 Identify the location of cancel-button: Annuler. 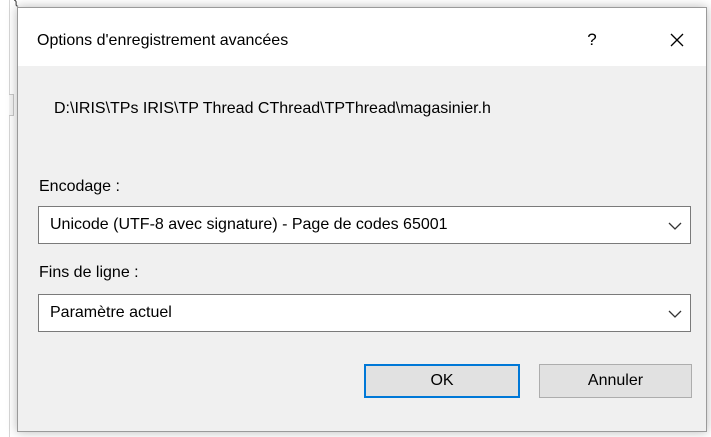
(615, 381).